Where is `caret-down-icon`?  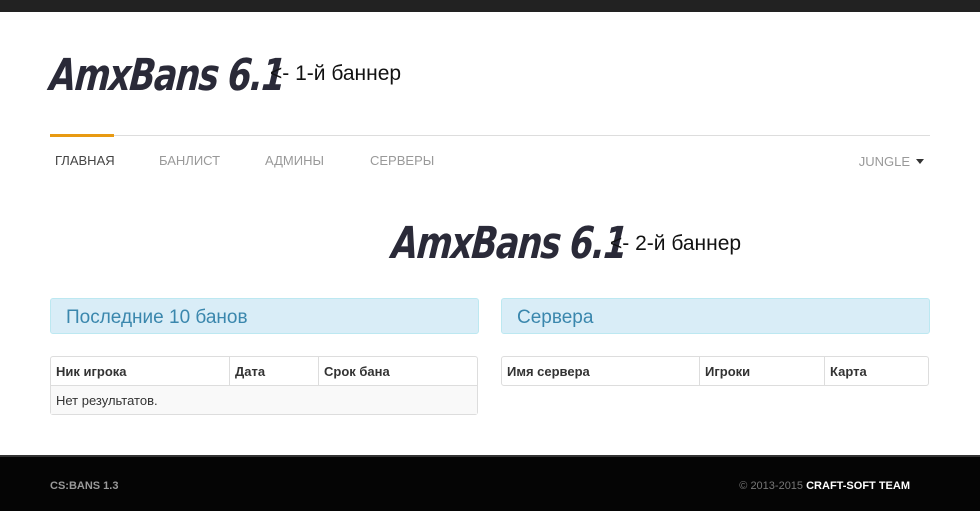
caret-down-icon is located at coordinates (920, 161).